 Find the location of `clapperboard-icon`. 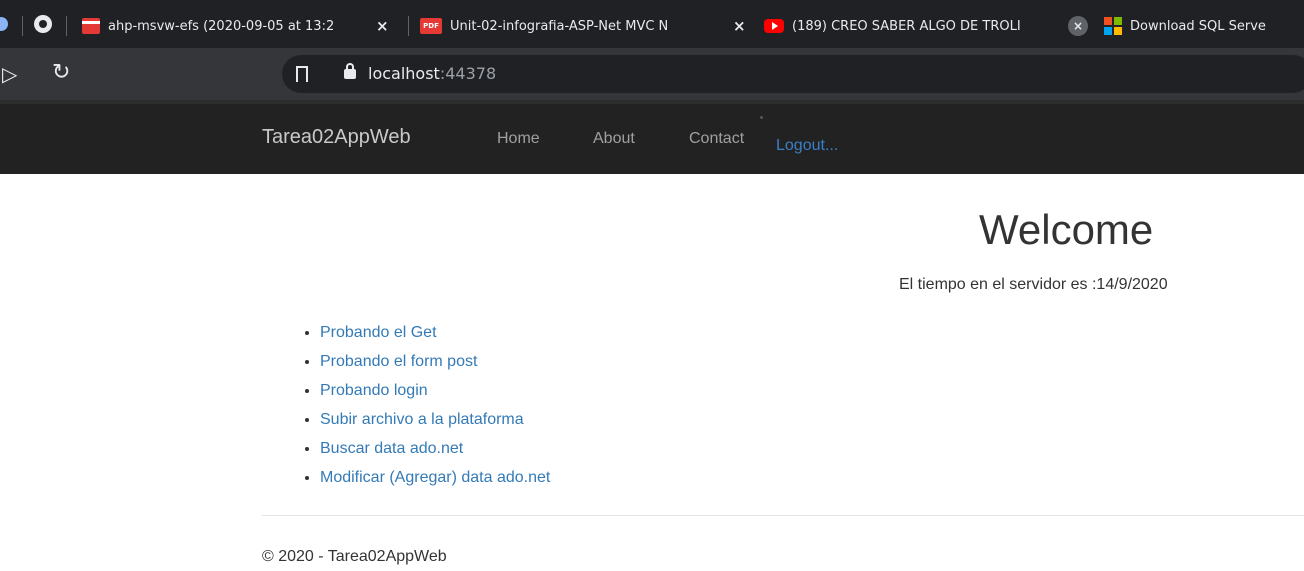

clapperboard-icon is located at coordinates (91, 26).